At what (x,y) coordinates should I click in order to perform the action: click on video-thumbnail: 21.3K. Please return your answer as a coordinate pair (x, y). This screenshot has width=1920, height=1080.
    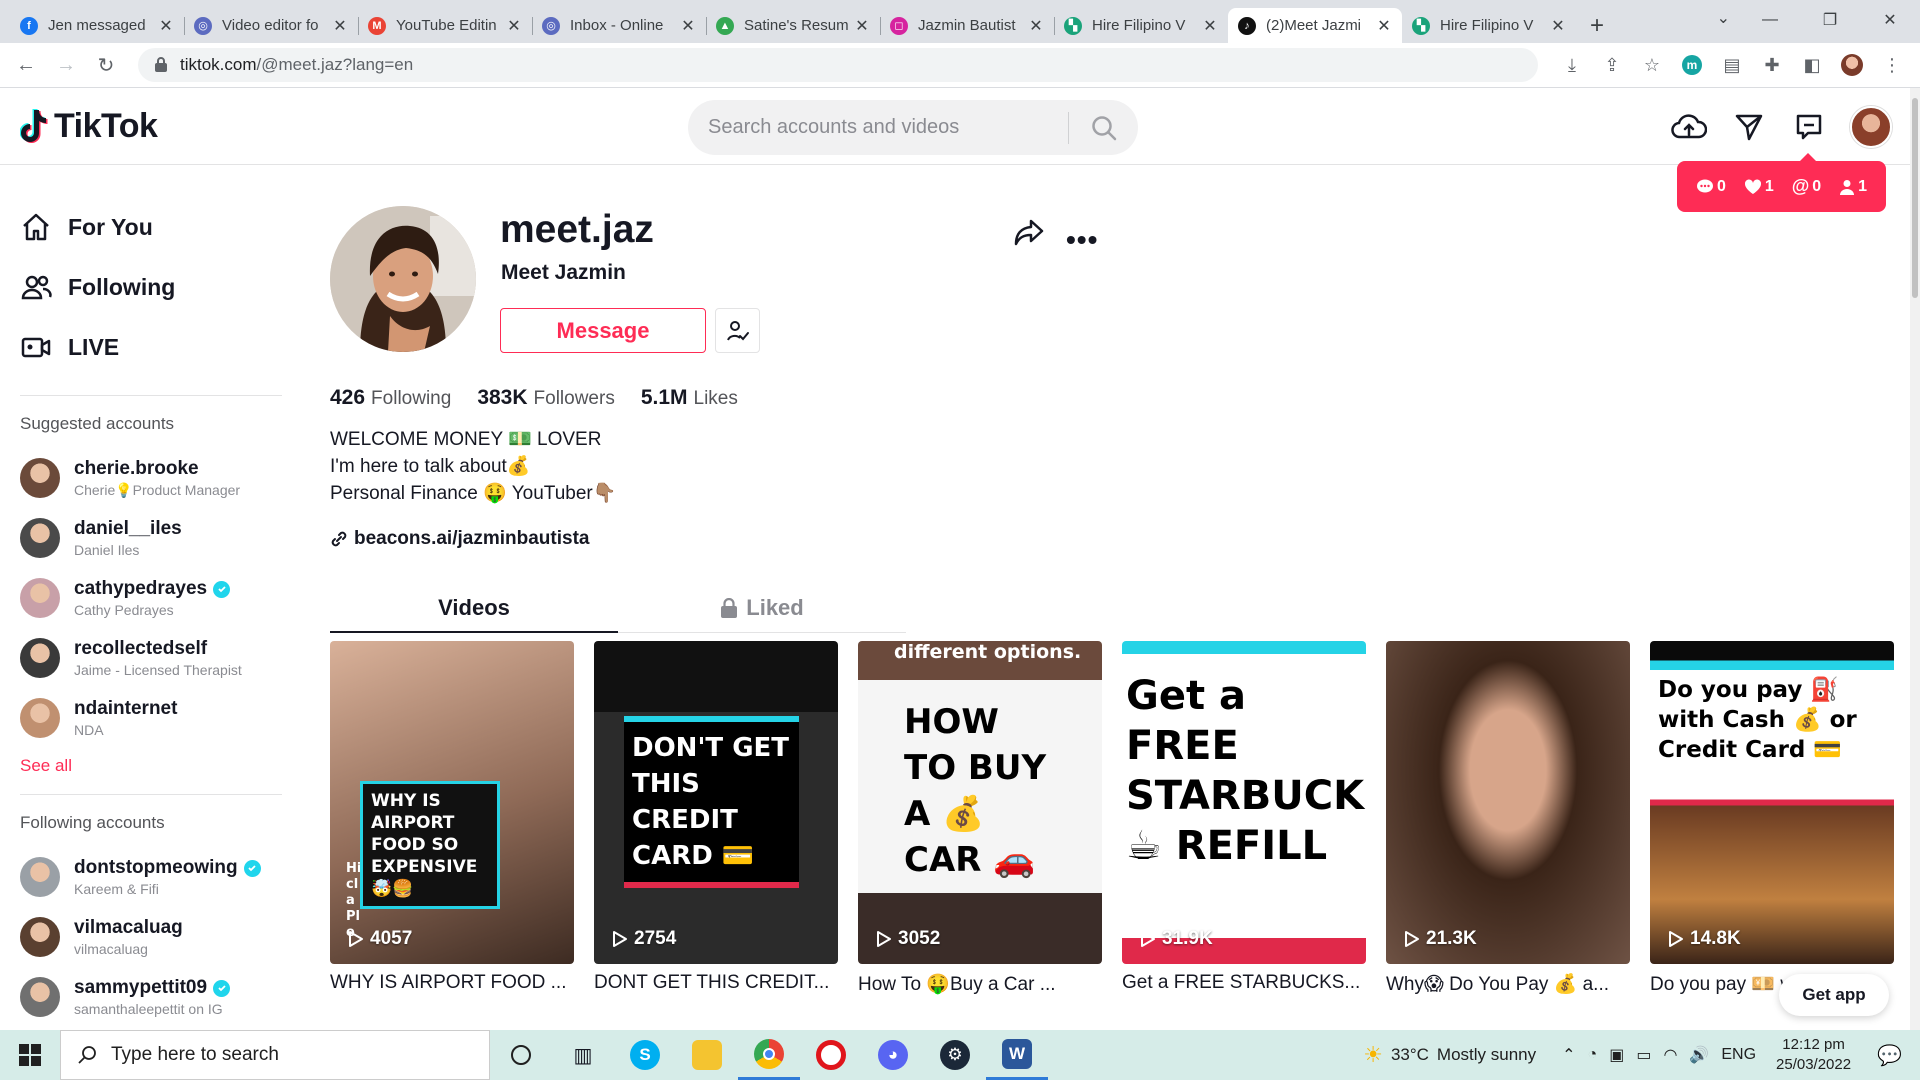
    Looking at the image, I should click on (1508, 802).